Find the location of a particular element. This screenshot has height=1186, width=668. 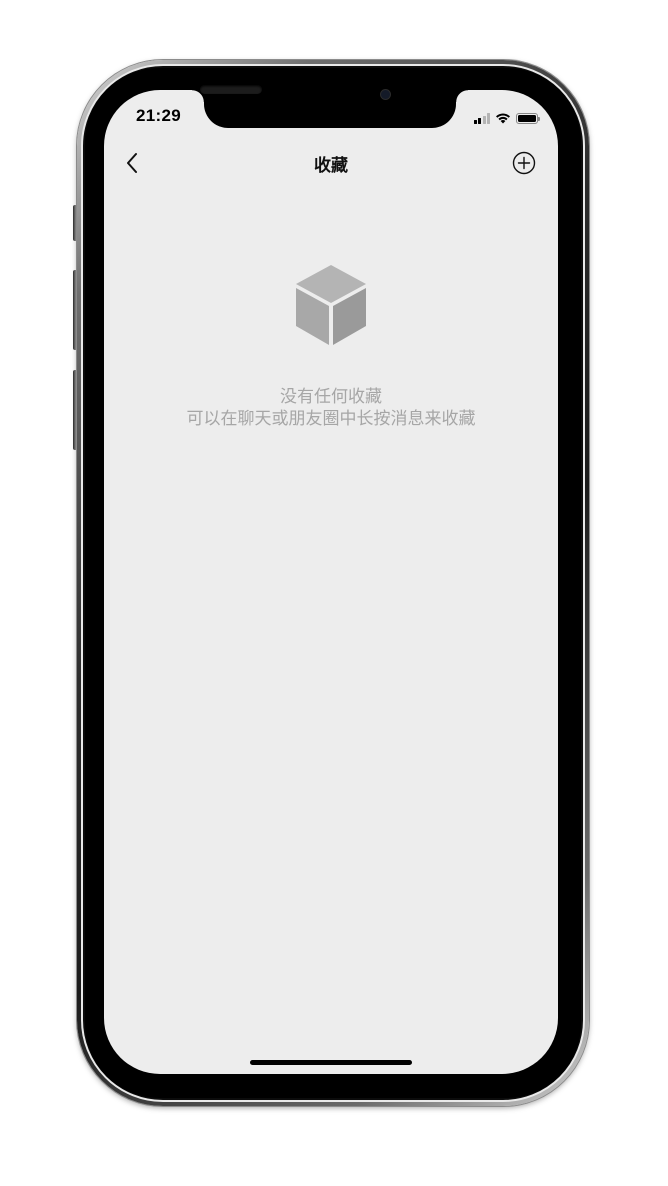

battery-icon is located at coordinates (528, 118).